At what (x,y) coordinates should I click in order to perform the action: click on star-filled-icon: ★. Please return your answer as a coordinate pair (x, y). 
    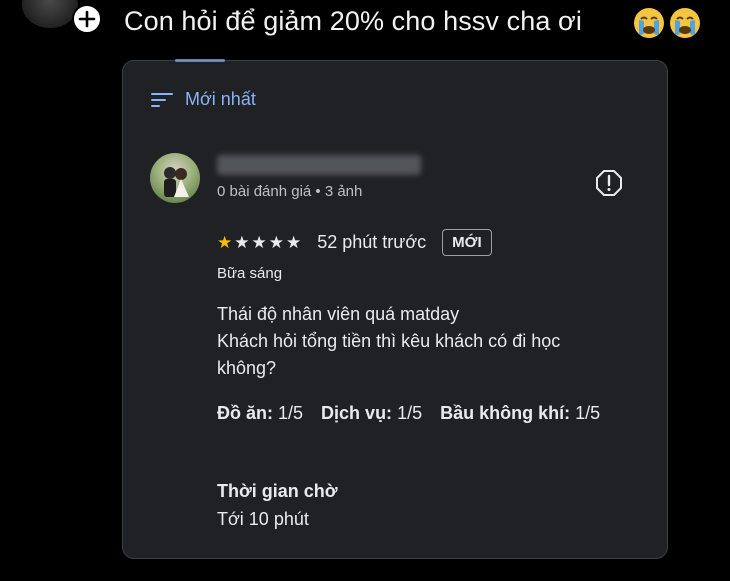
    Looking at the image, I should click on (225, 242).